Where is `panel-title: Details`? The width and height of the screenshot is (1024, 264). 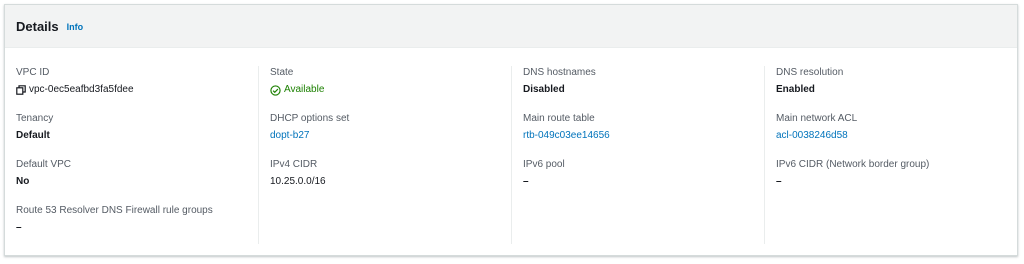 panel-title: Details is located at coordinates (37, 26).